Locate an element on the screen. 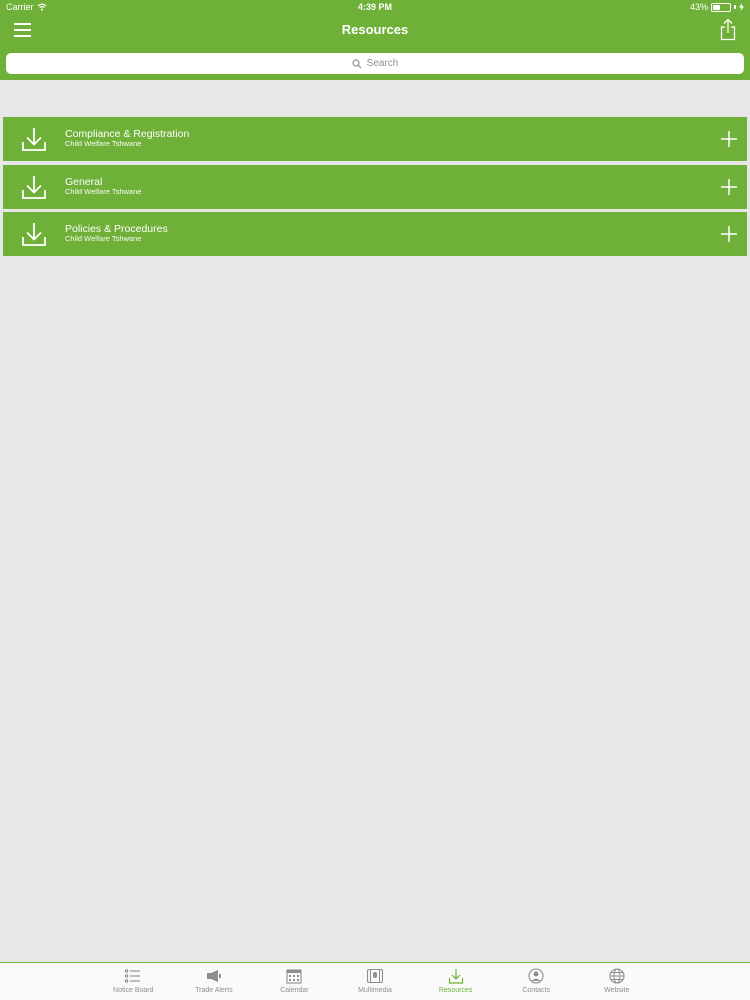 The height and width of the screenshot is (1000, 750). tab-label: Trade Alerts is located at coordinates (214, 990).